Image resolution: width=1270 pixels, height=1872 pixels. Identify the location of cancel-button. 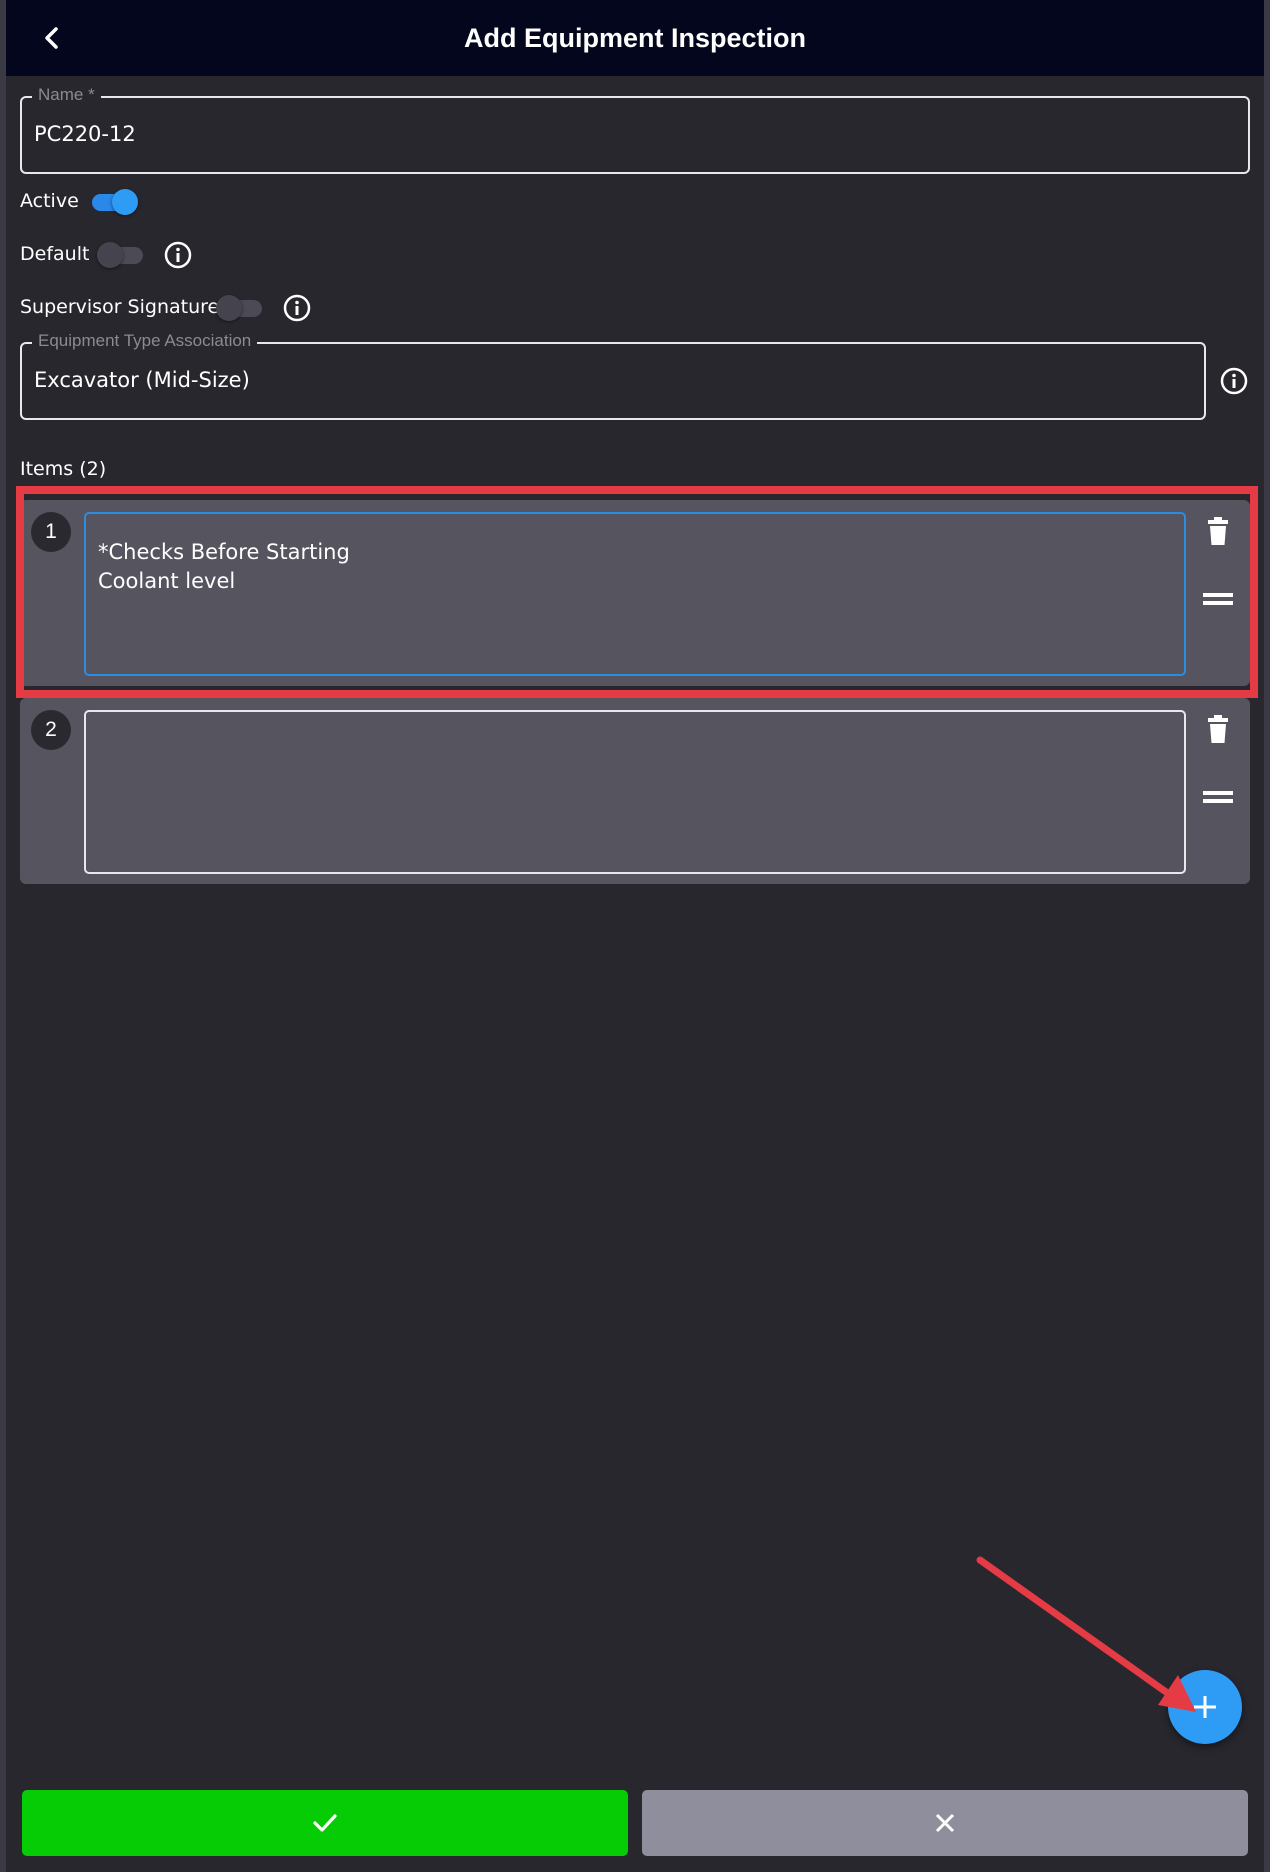
(945, 1823).